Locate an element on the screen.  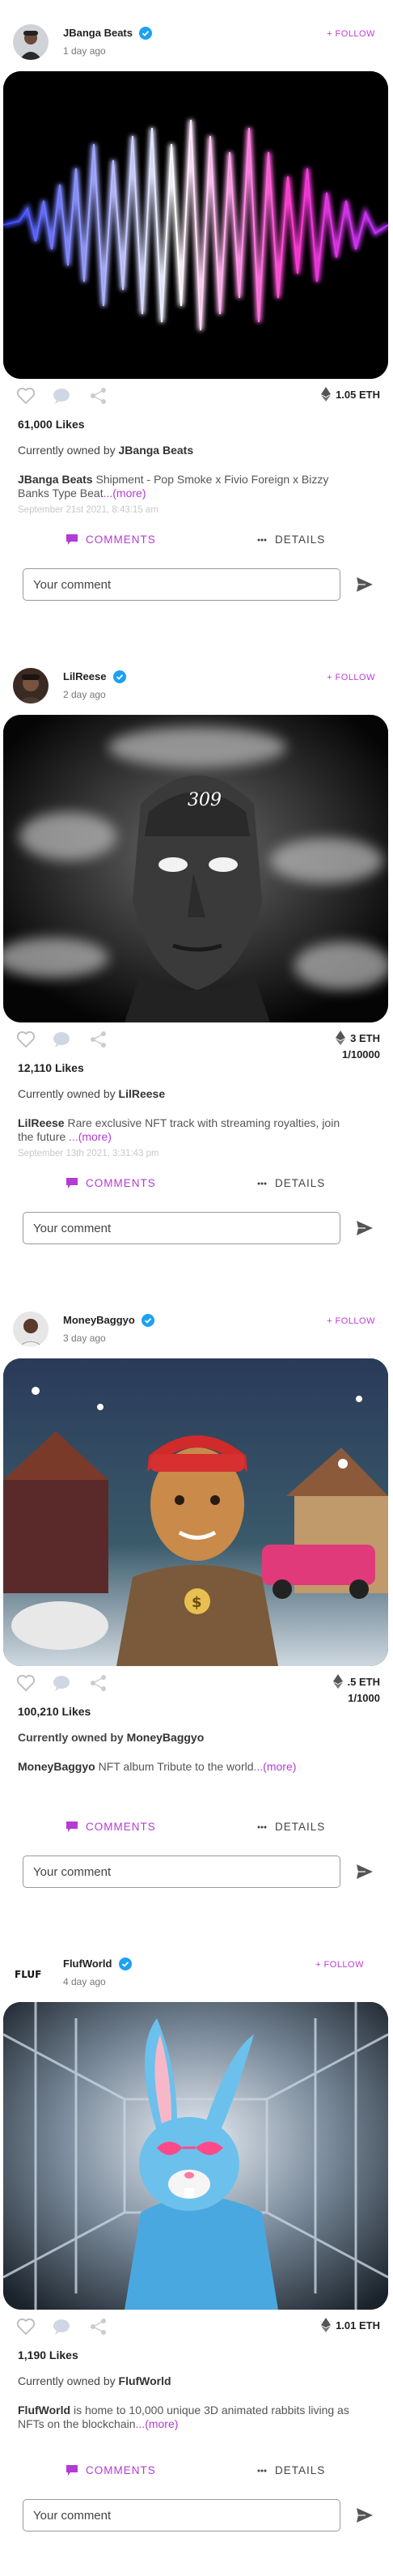
user-block: MoneyBaggyo 3 day ago is located at coordinates (109, 1328).